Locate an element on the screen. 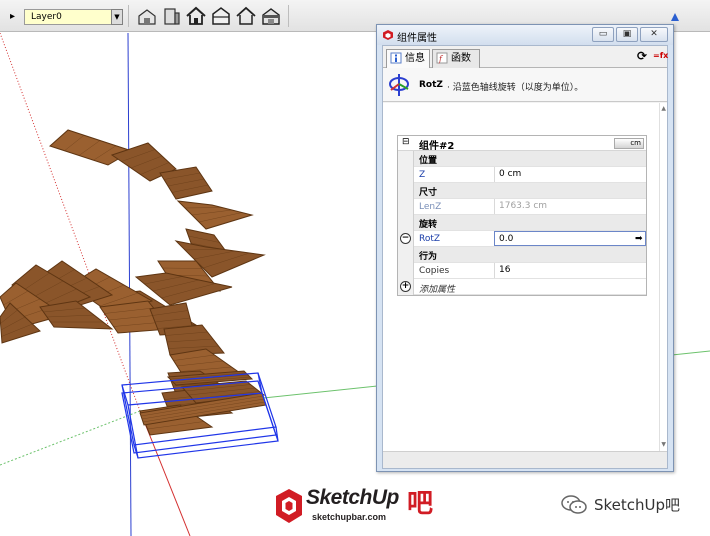 The height and width of the screenshot is (536, 710). tab-info: 信息 is located at coordinates (408, 58).